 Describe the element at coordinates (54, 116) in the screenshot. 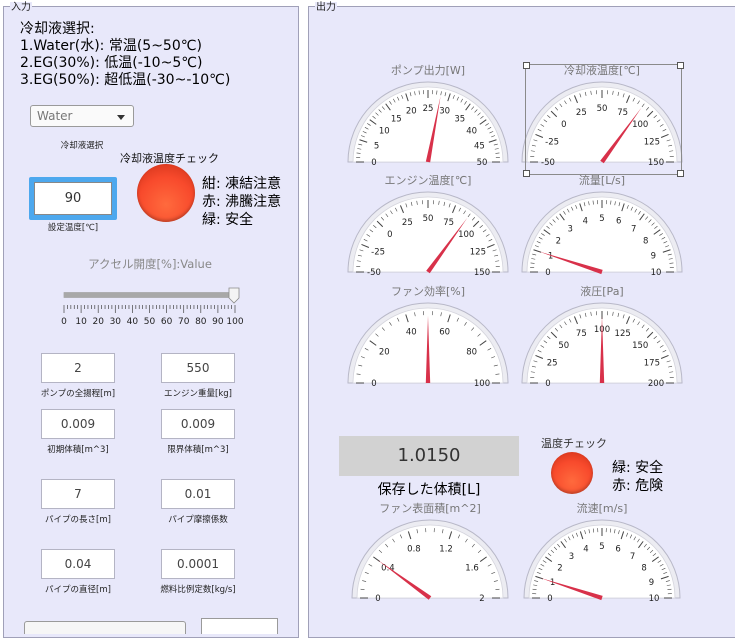

I see `coolant-select-value: Water` at that location.